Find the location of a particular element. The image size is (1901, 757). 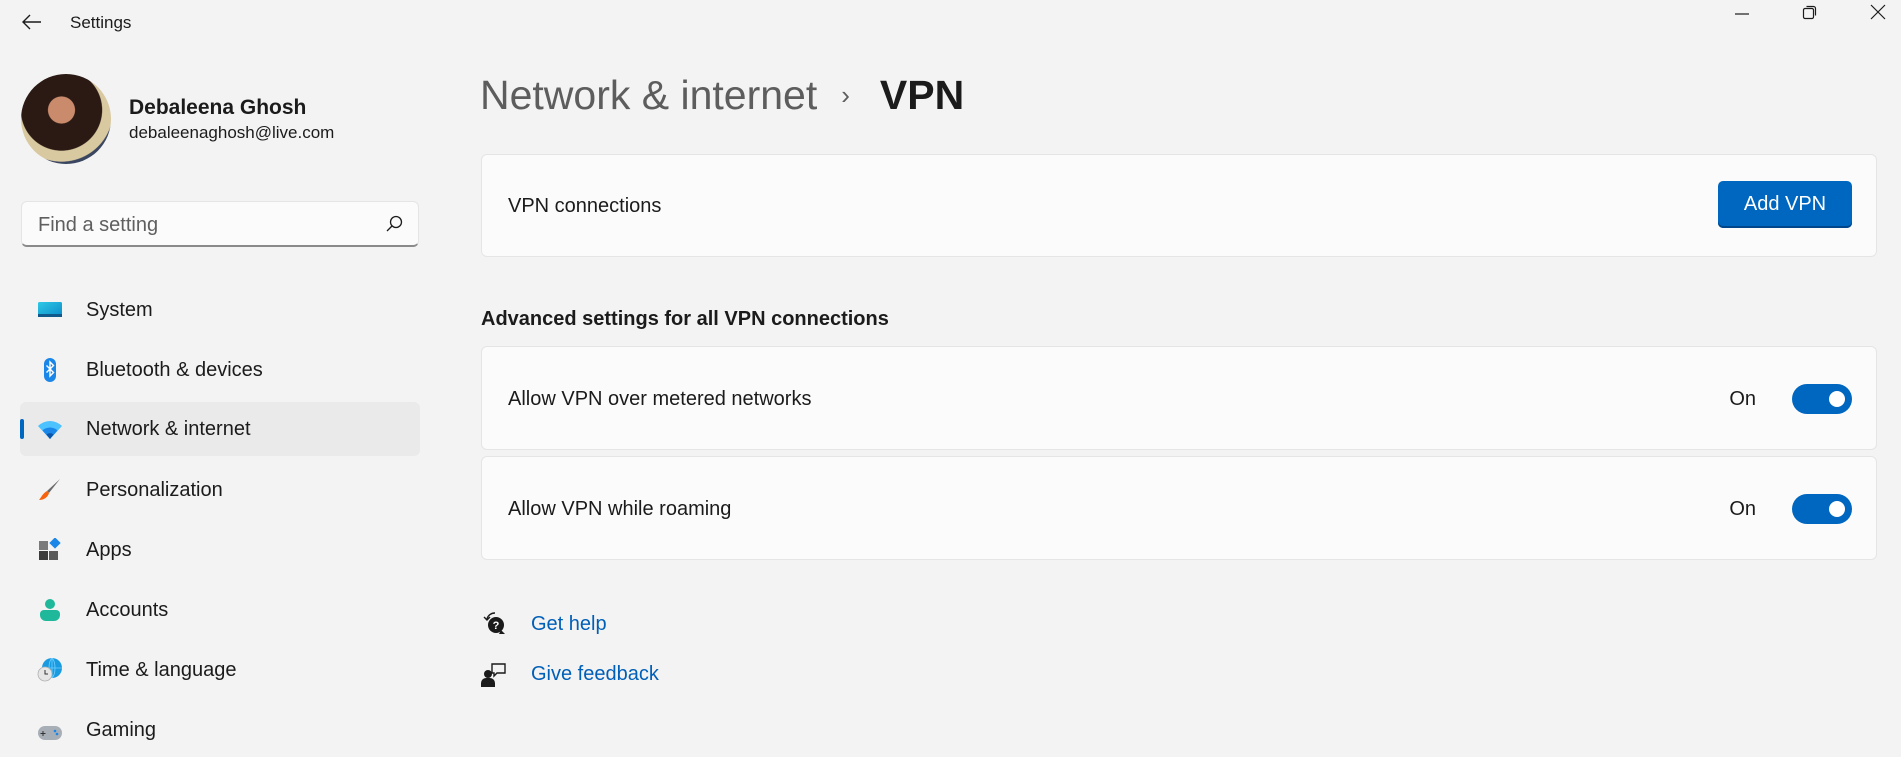

get-help-link: ? Get help is located at coordinates (544, 624).